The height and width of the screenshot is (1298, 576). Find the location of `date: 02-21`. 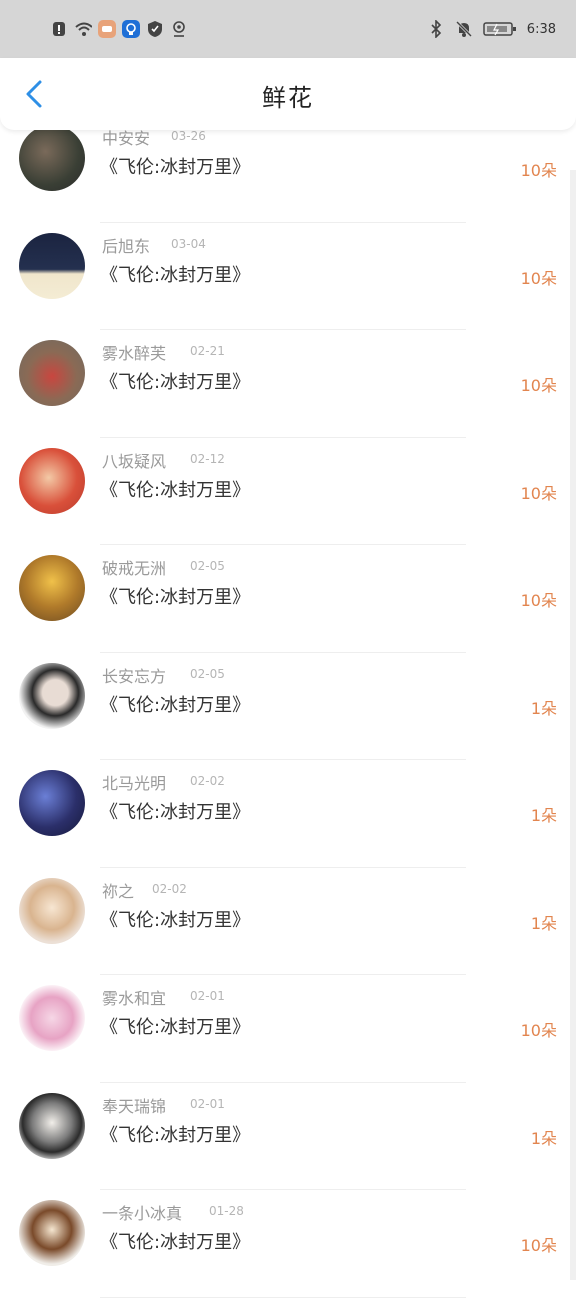

date: 02-21 is located at coordinates (207, 351).